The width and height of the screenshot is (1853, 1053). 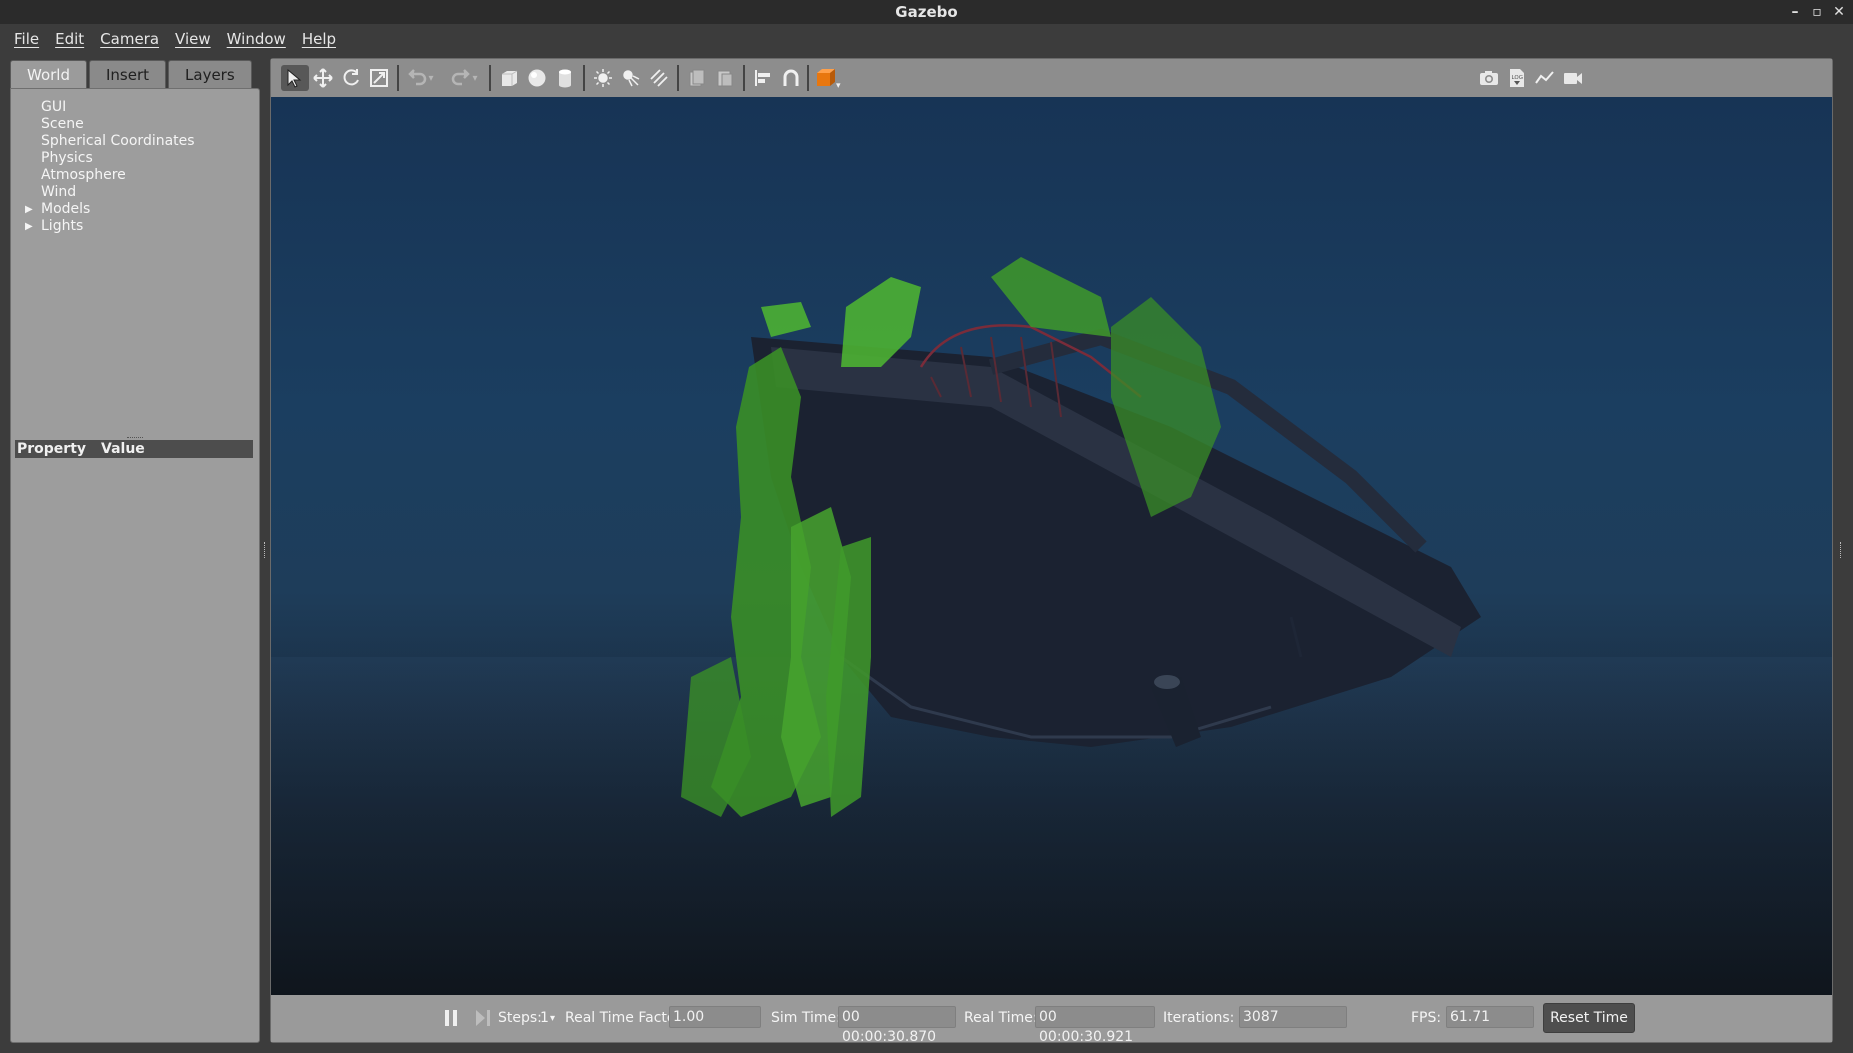 I want to click on align-icon, so click(x=763, y=78).